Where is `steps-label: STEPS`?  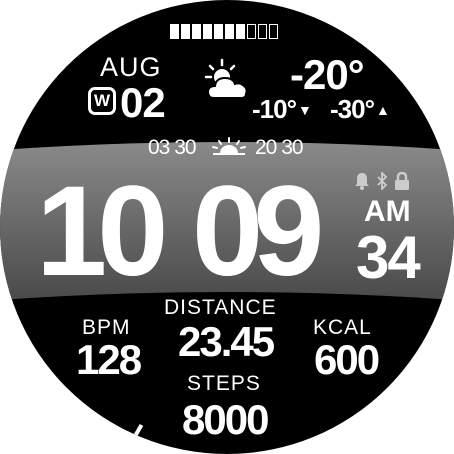
steps-label: STEPS is located at coordinates (224, 383).